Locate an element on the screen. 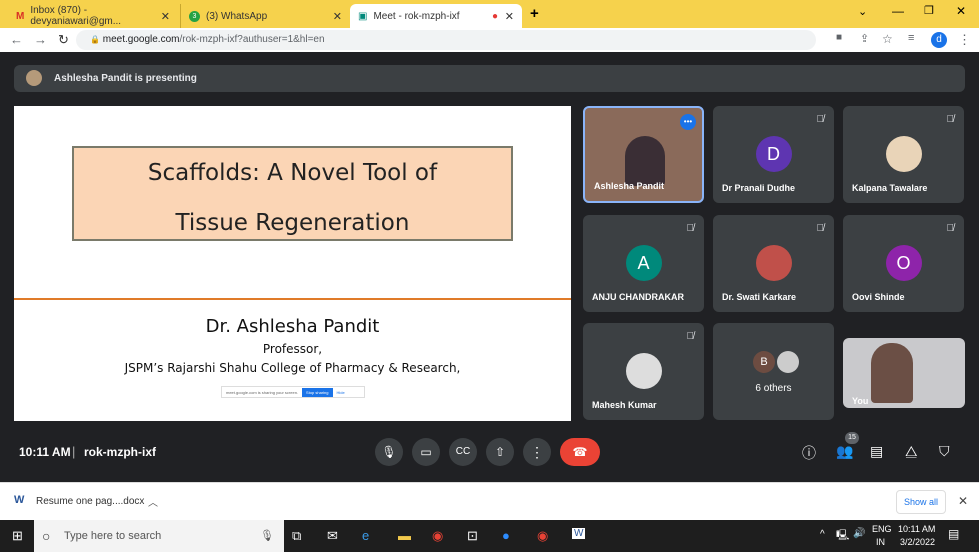 Image resolution: width=979 pixels, height=552 pixels. taskbar-search-input: ○ Type here to search 🎙 is located at coordinates (159, 536).